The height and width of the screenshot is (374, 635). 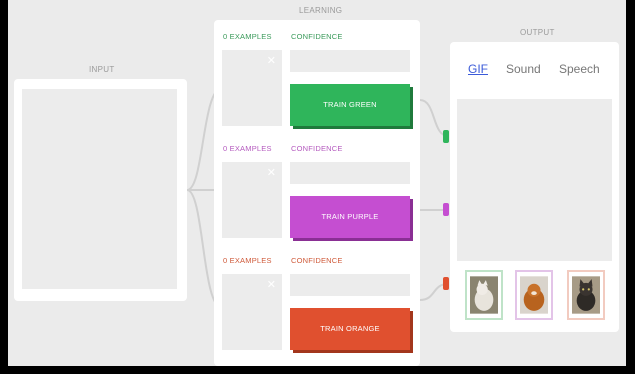 I want to click on webcam-input-area, so click(x=99, y=189).